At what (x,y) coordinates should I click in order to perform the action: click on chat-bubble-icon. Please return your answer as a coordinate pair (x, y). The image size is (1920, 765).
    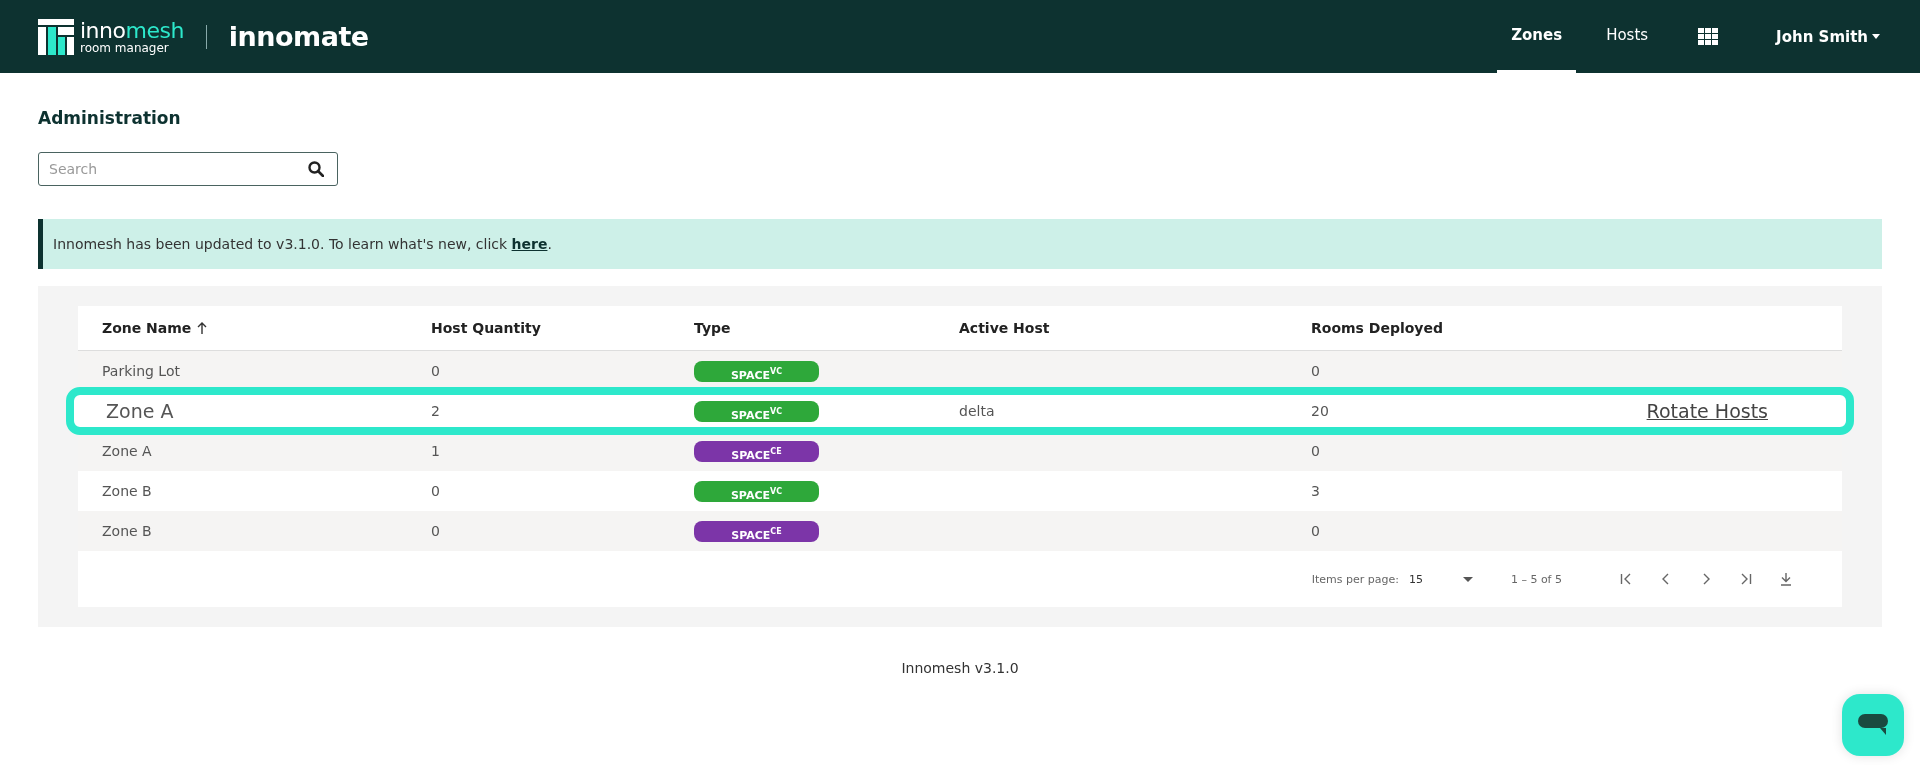
    Looking at the image, I should click on (1873, 725).